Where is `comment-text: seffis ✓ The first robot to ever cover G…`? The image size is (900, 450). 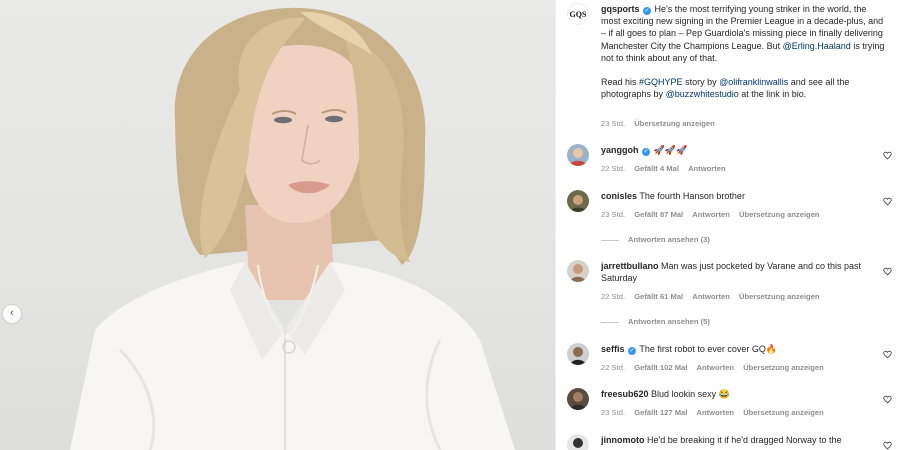
comment-text: seffis ✓ The first robot to ever cover G… is located at coordinates (737, 349).